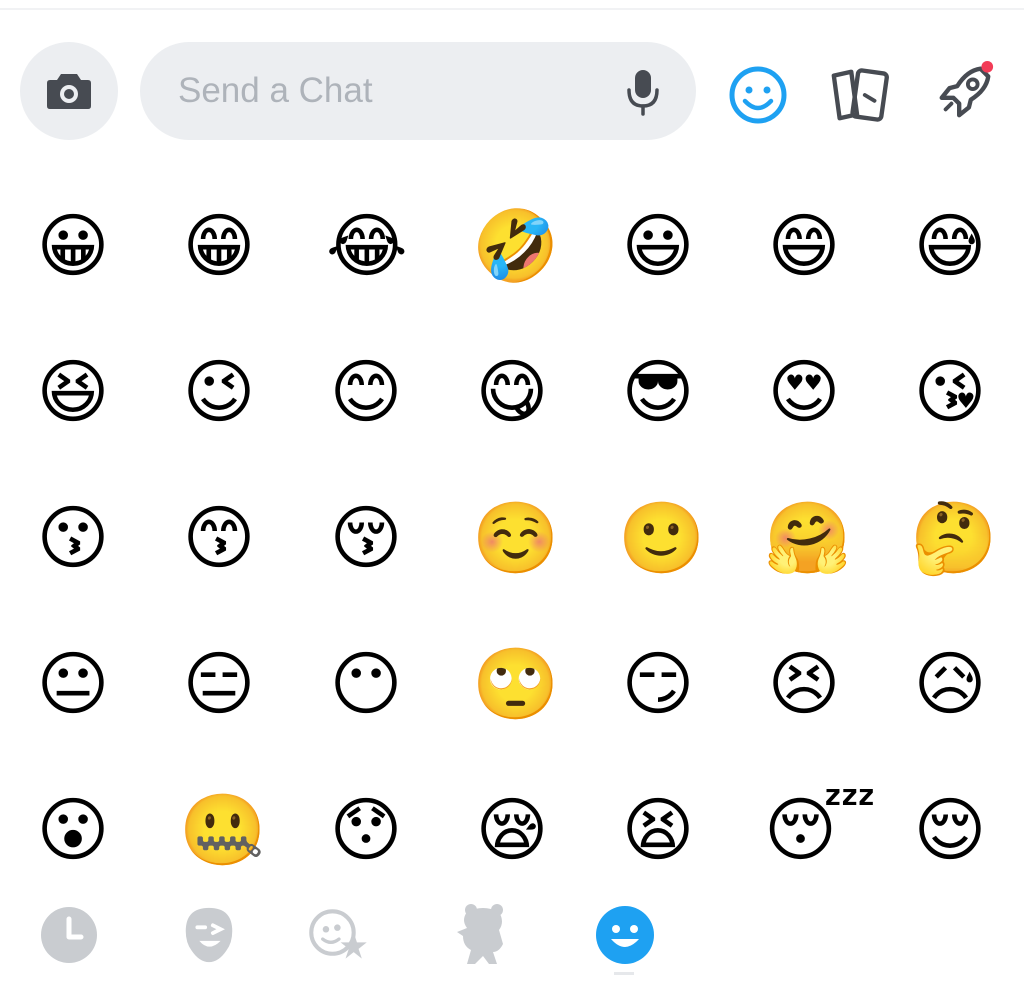 Image resolution: width=1024 pixels, height=993 pixels. I want to click on emoji-cell: 🤗, so click(807, 538).